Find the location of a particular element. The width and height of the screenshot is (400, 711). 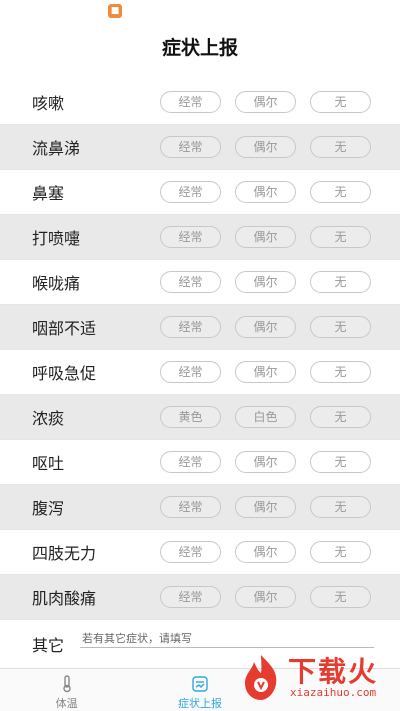

status-bar: ■ is located at coordinates (200, 14).